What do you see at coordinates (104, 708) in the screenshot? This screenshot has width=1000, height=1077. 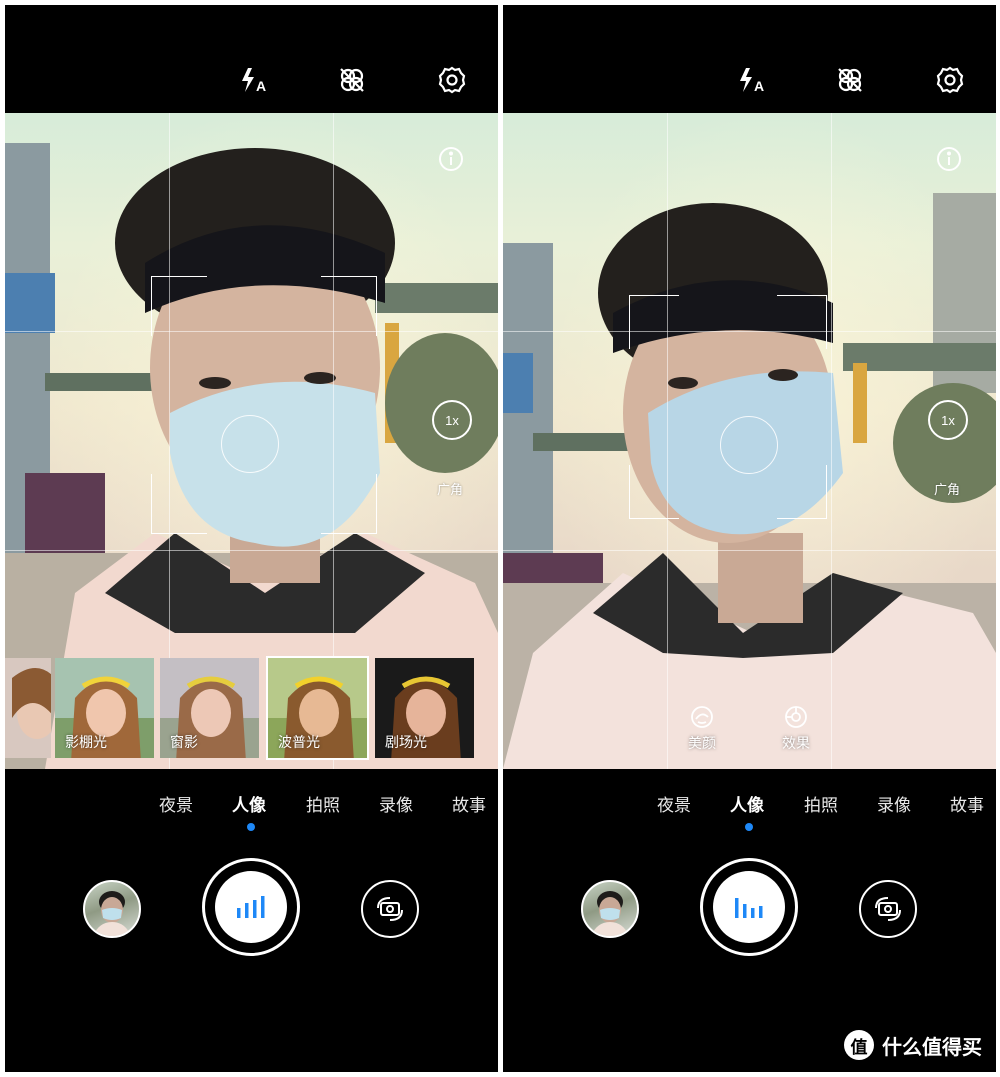 I see `filter-option: 影棚光` at bounding box center [104, 708].